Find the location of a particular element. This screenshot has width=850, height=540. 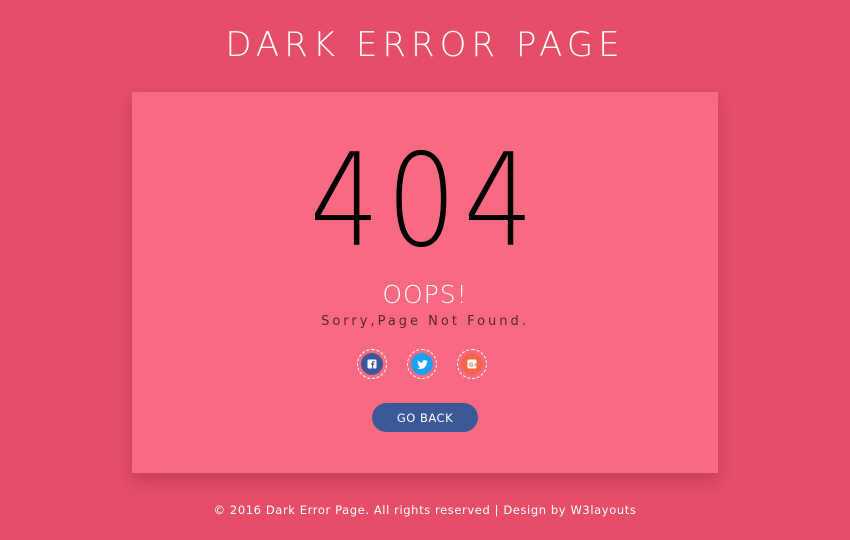

twitter-icon is located at coordinates (422, 364).